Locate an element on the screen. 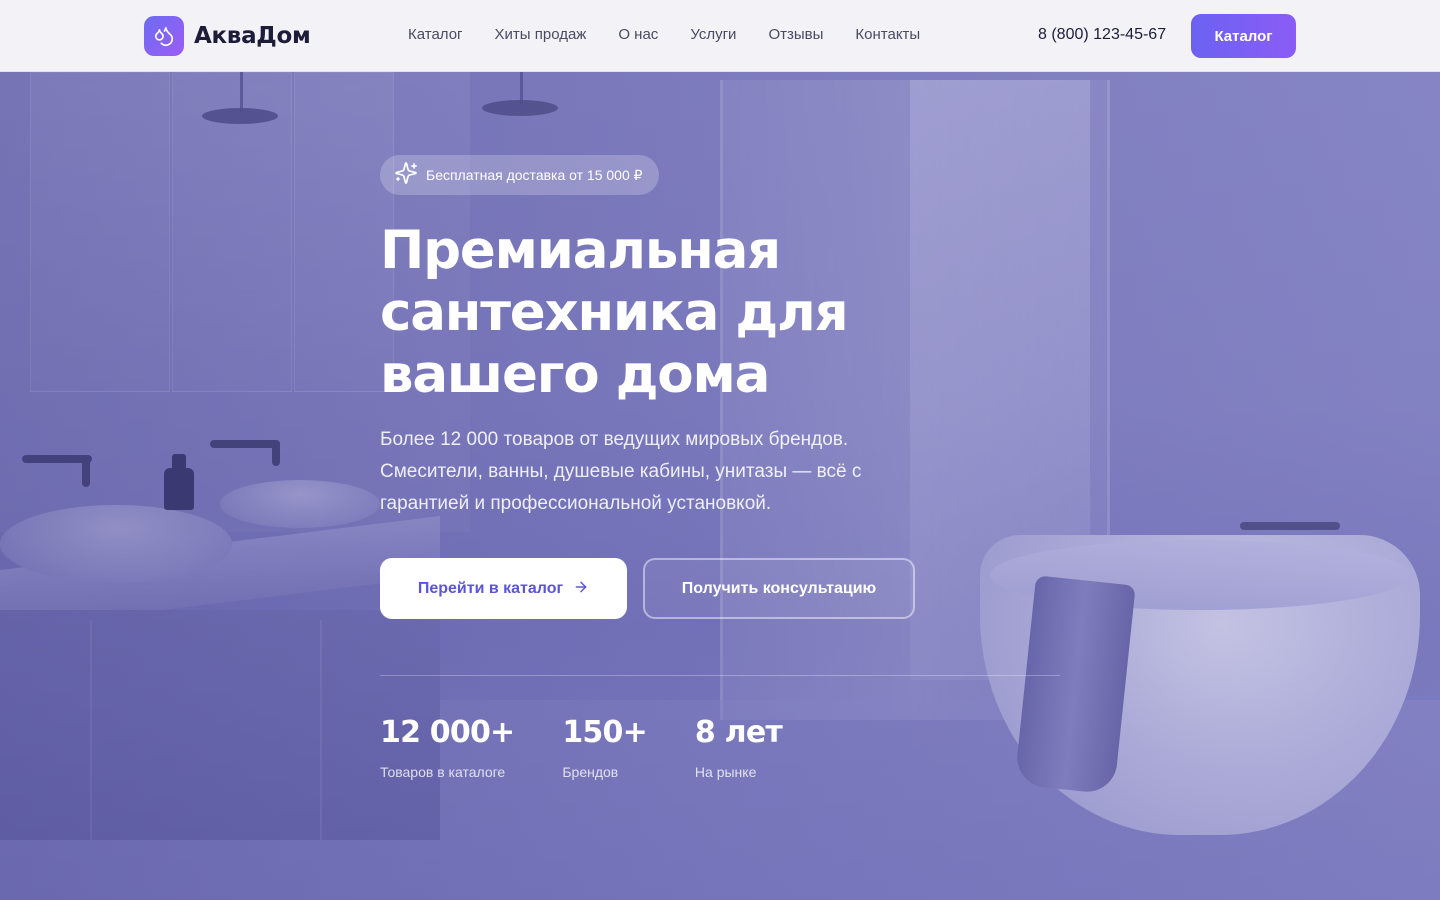  arrow-right-icon is located at coordinates (581, 589).